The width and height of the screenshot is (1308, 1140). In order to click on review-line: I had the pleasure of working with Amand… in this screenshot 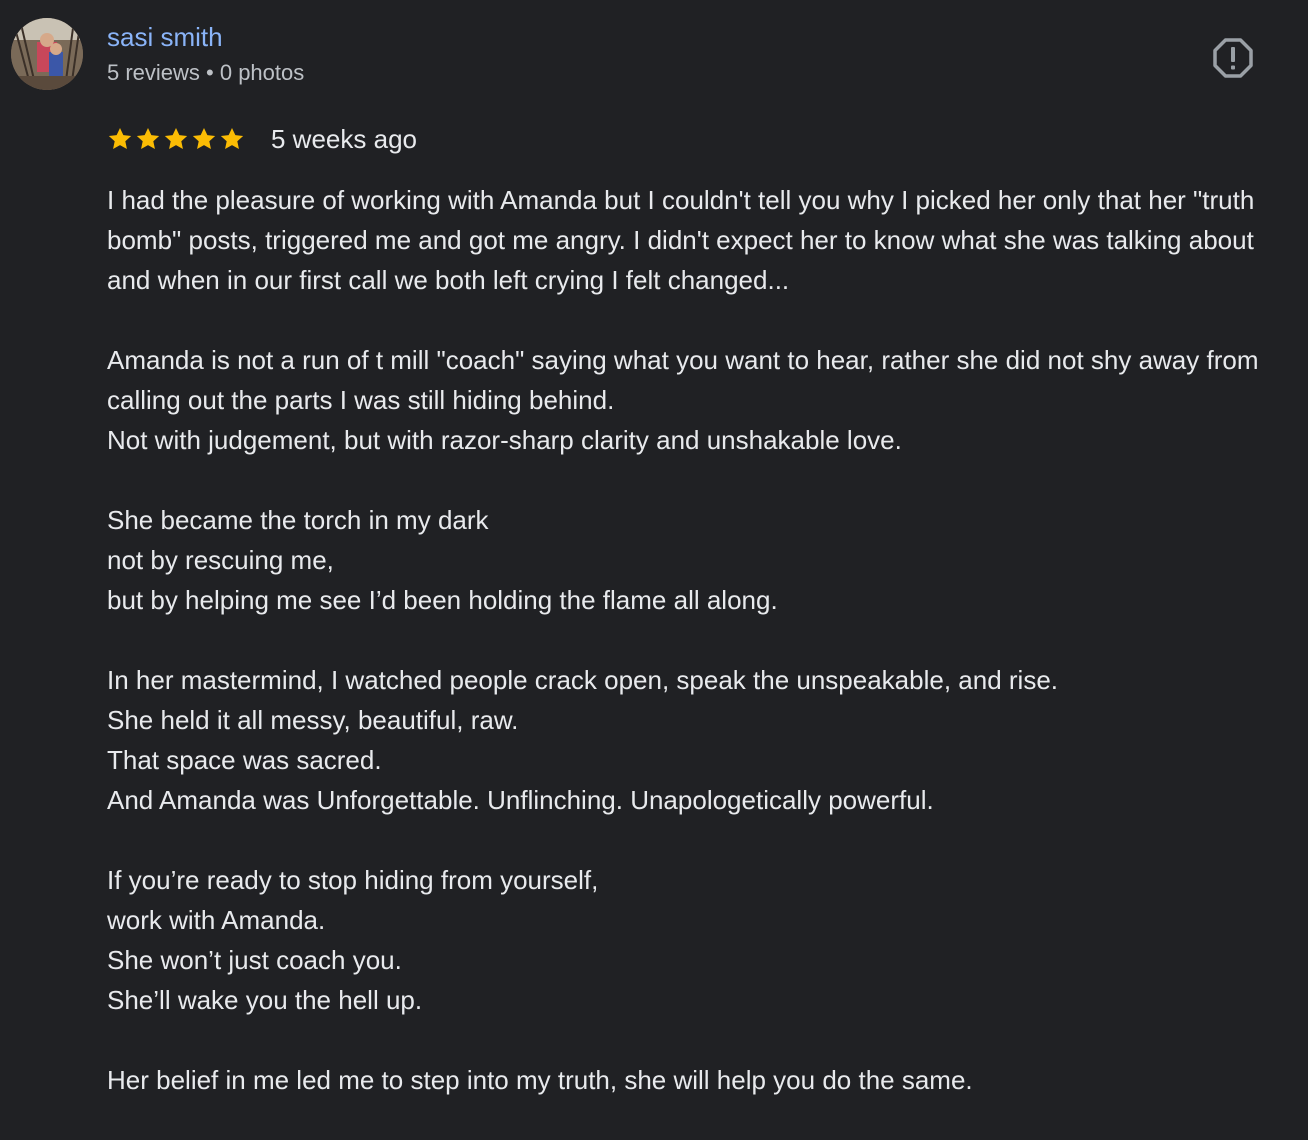, I will do `click(681, 240)`.